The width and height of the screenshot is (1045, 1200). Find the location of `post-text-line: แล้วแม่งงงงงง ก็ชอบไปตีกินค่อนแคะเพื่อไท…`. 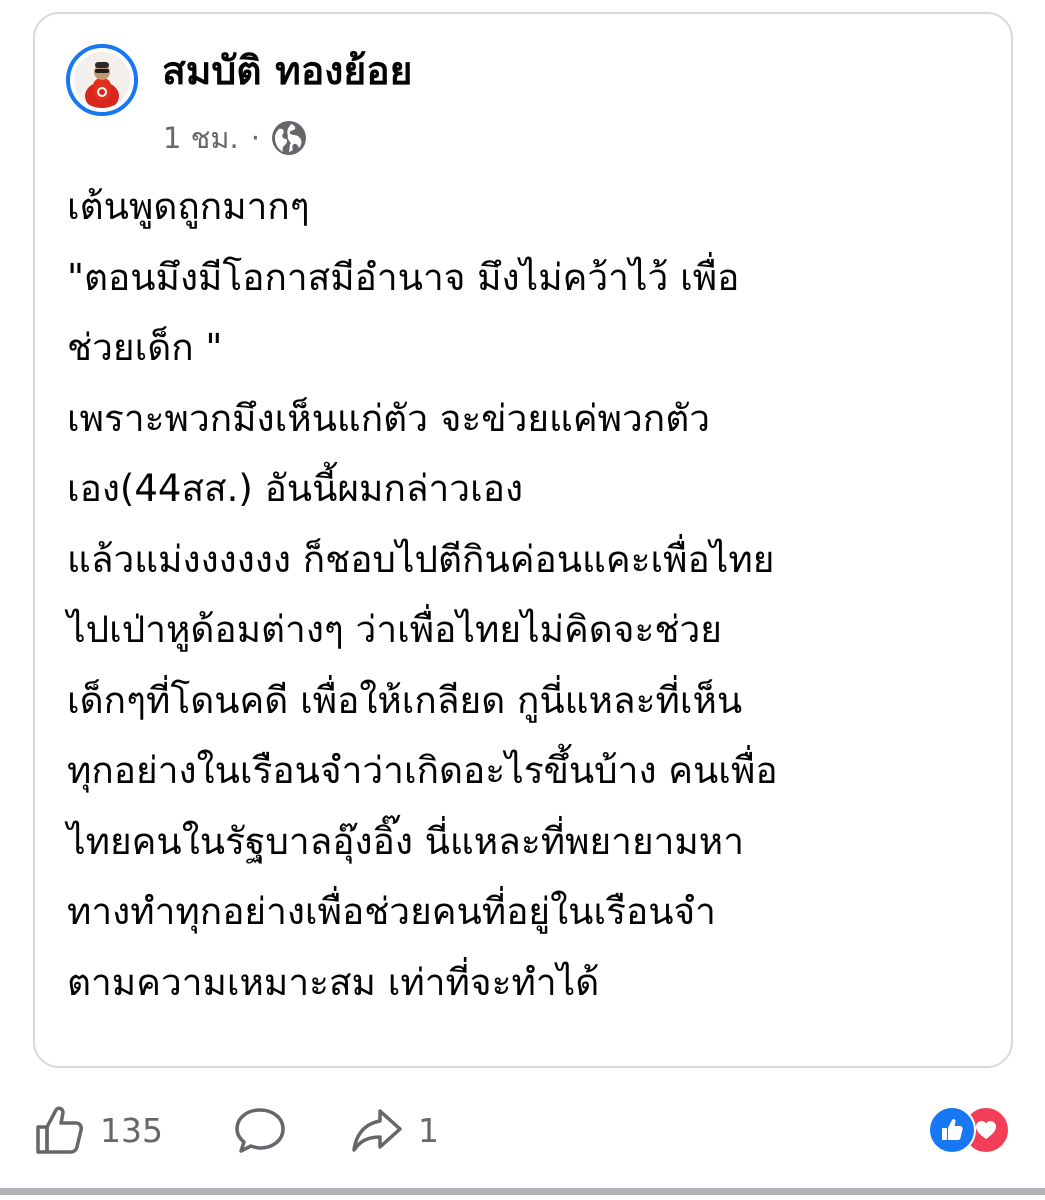

post-text-line: แล้วแม่งงงงงง ก็ชอบไปตีกินค่อนแคะเพื่อไท… is located at coordinates (421, 559).